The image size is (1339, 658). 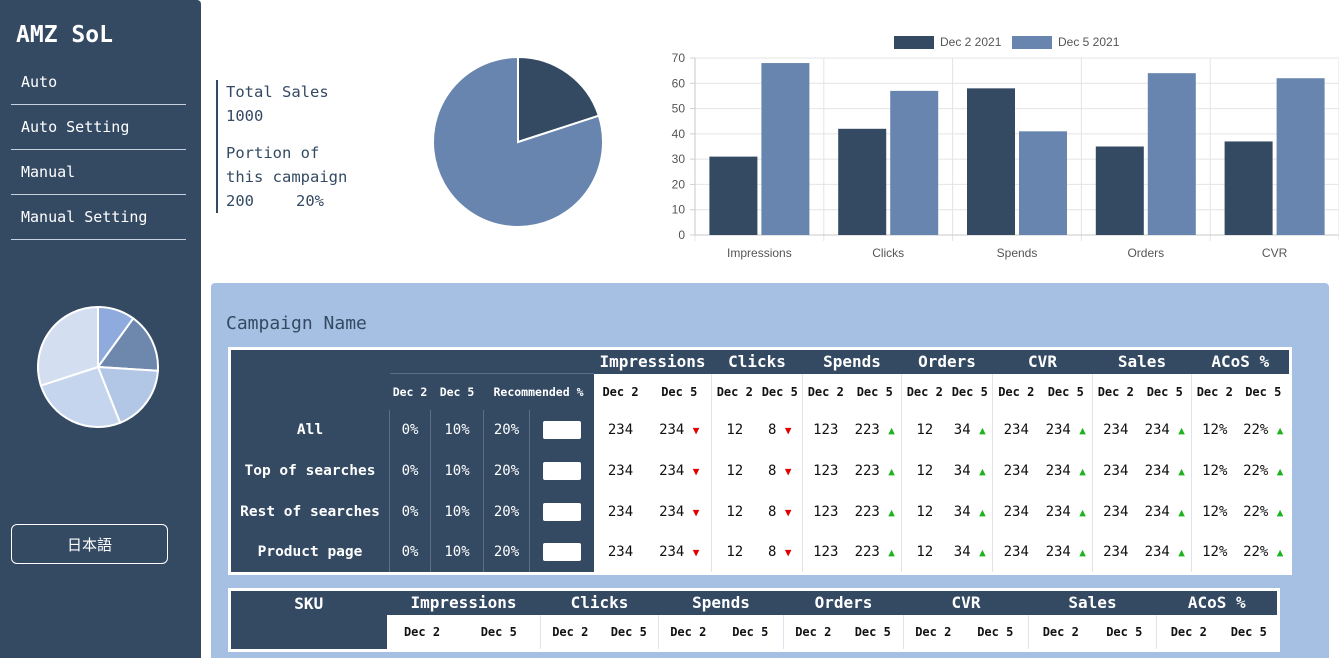 What do you see at coordinates (98, 82) in the screenshot?
I see `sidebar-item-auto: Auto` at bounding box center [98, 82].